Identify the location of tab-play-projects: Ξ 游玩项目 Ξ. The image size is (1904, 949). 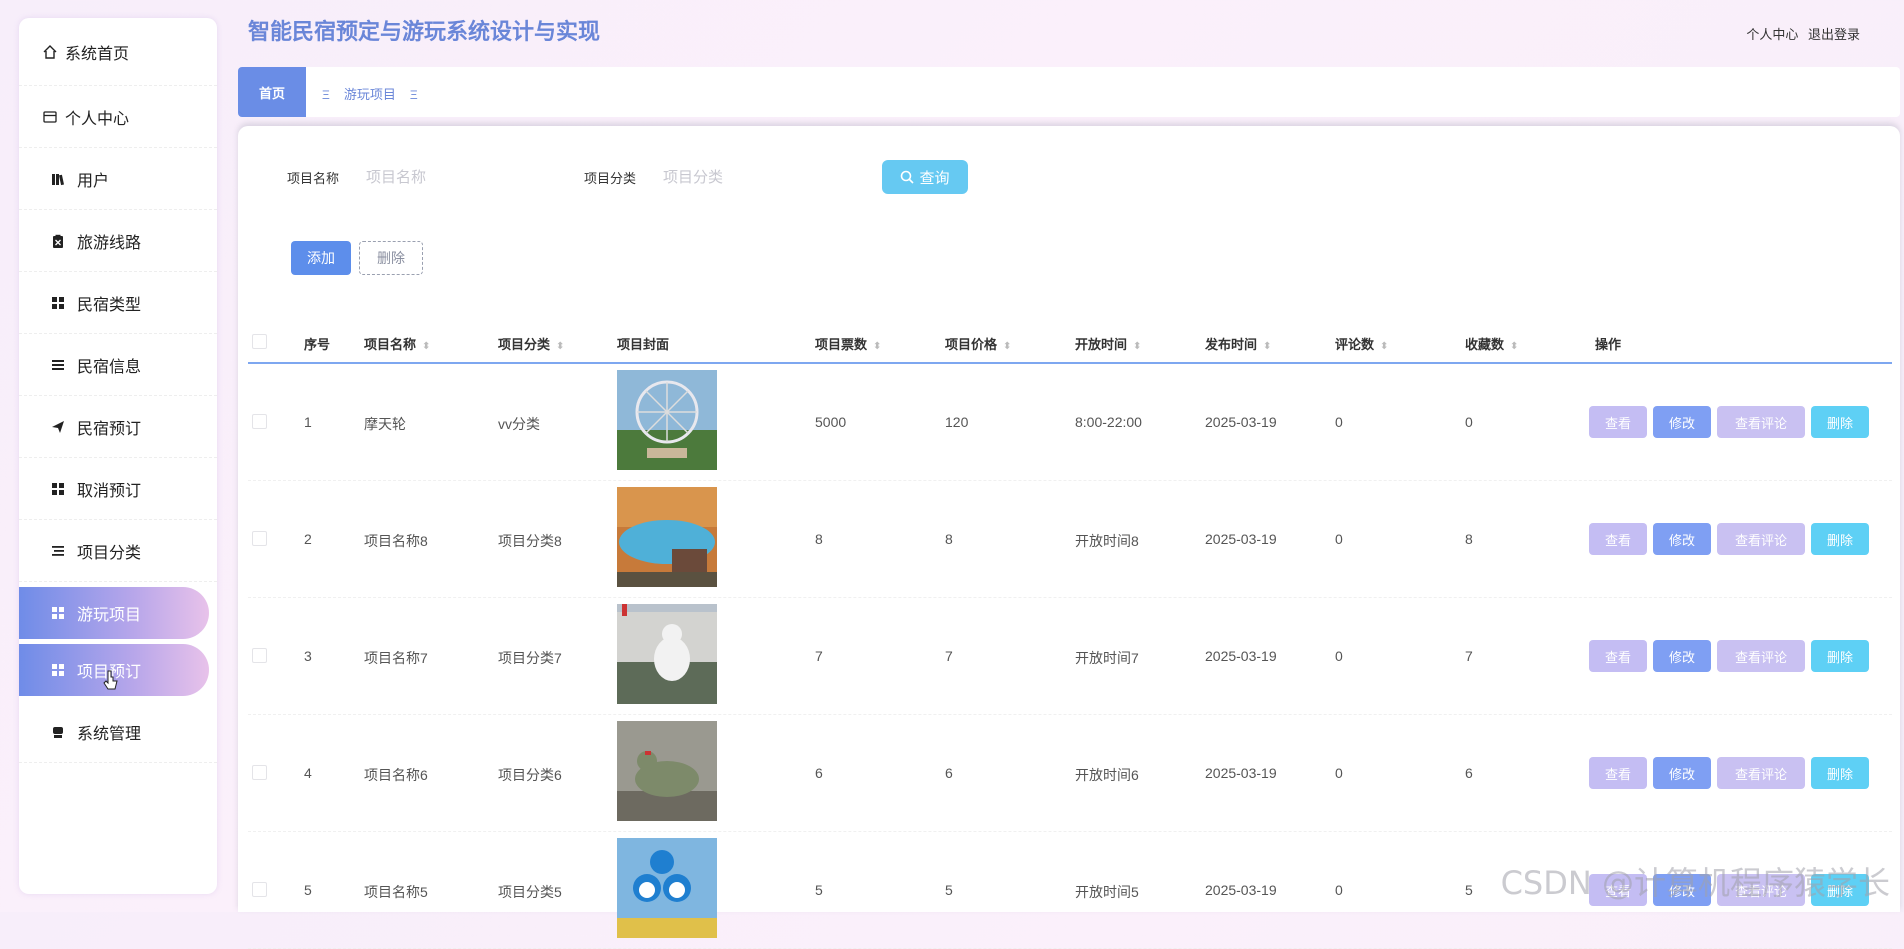
(377, 93).